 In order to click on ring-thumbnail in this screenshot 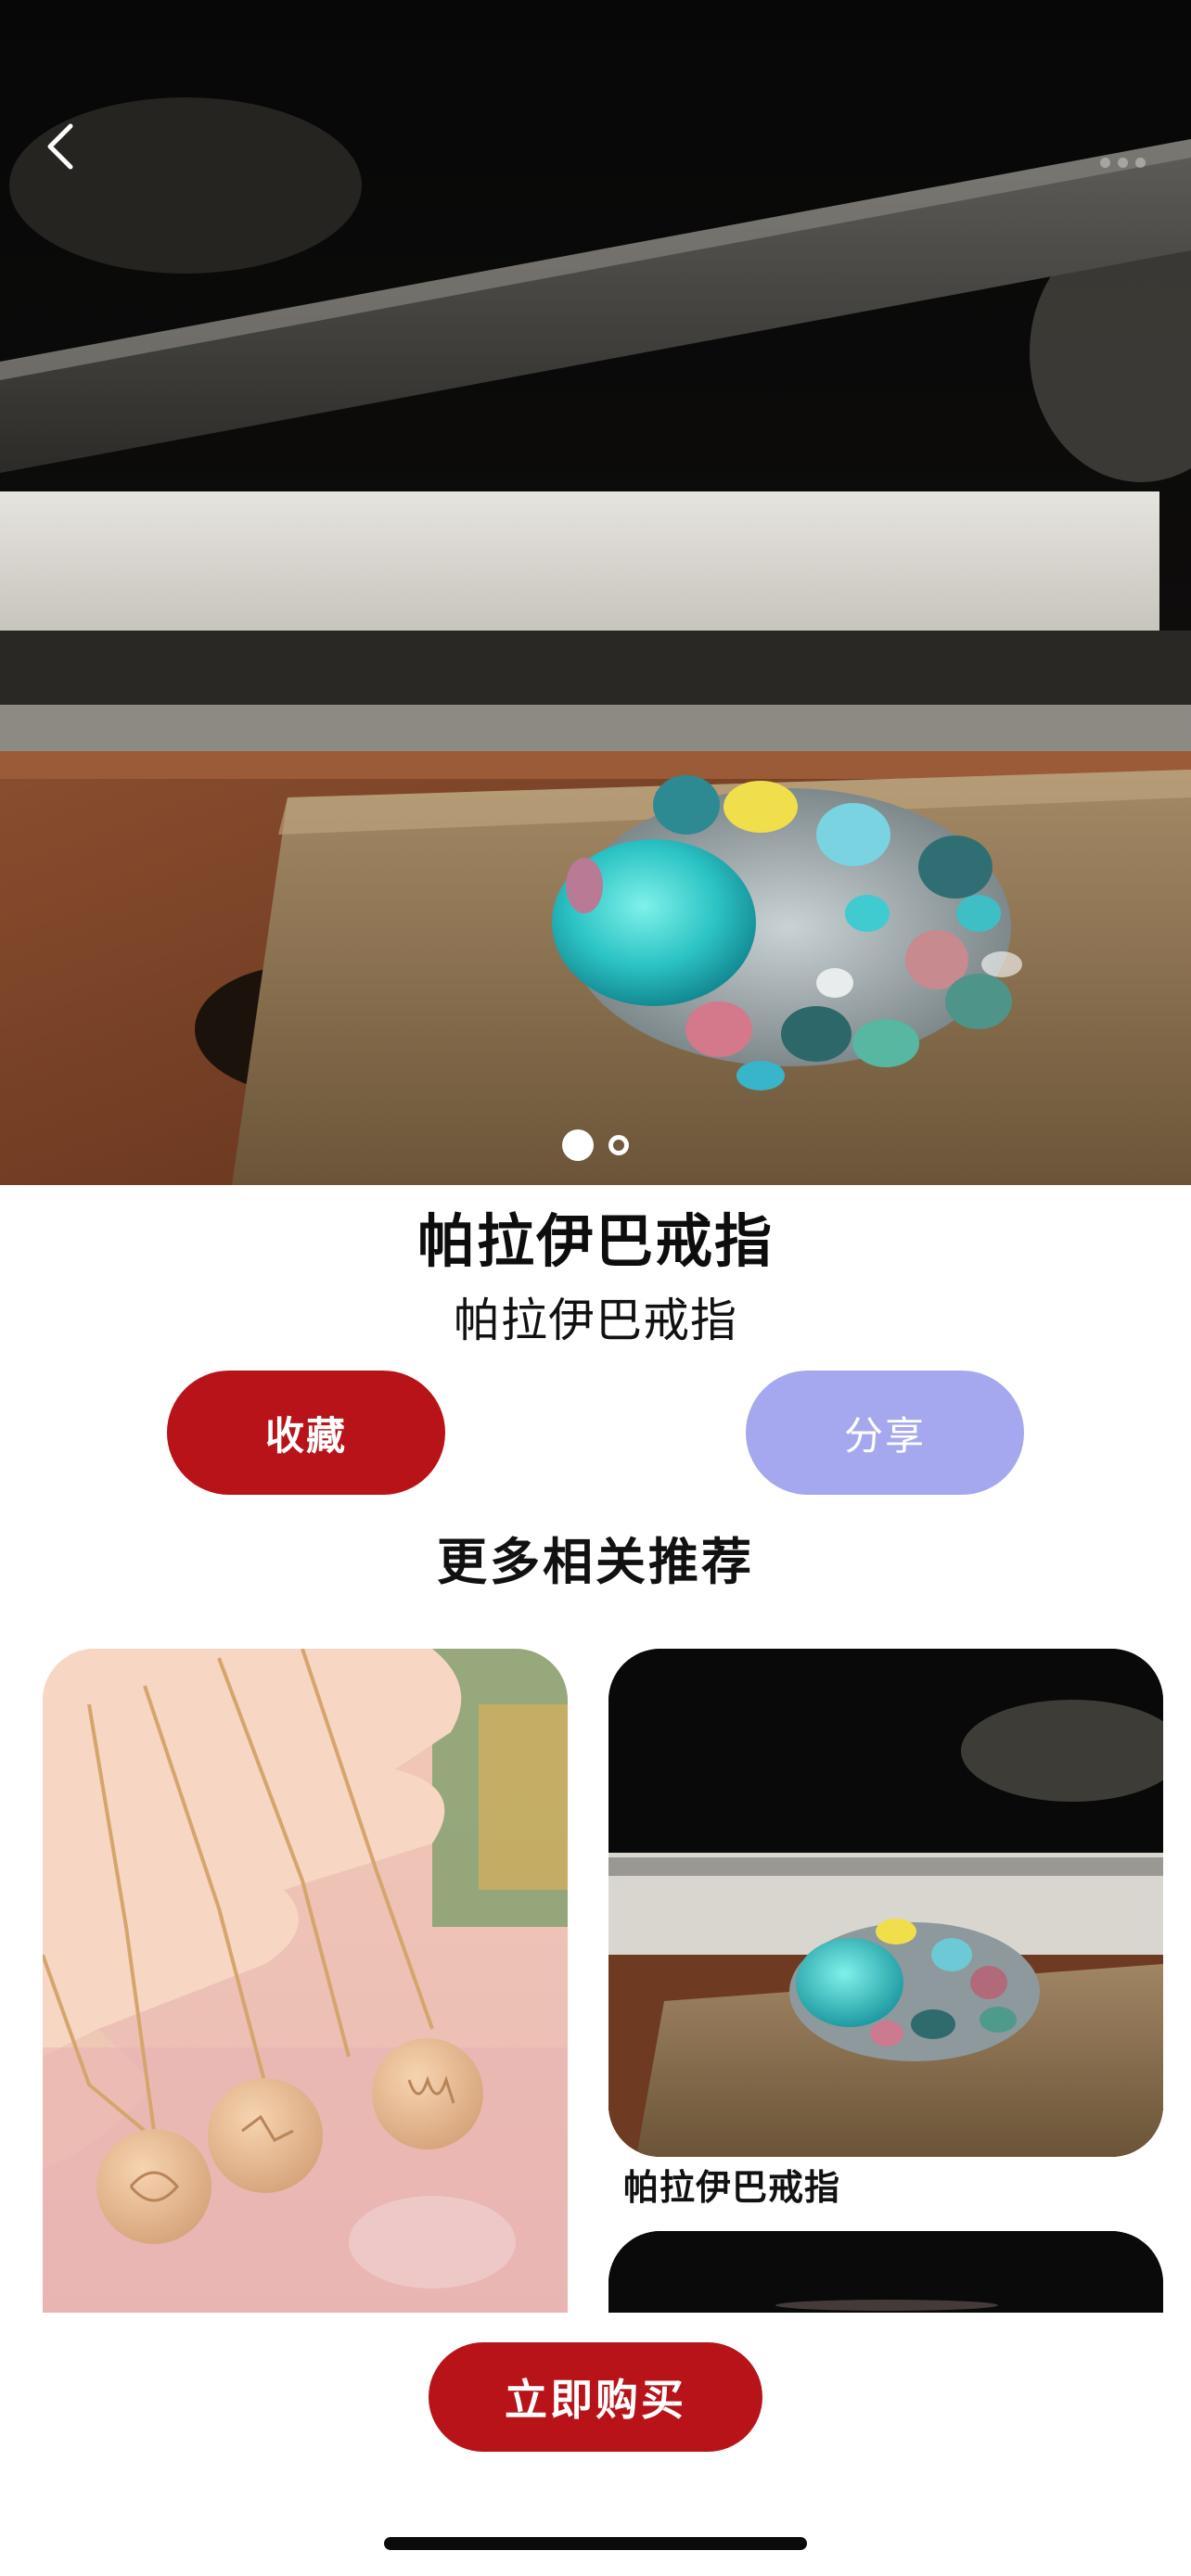, I will do `click(885, 1903)`.